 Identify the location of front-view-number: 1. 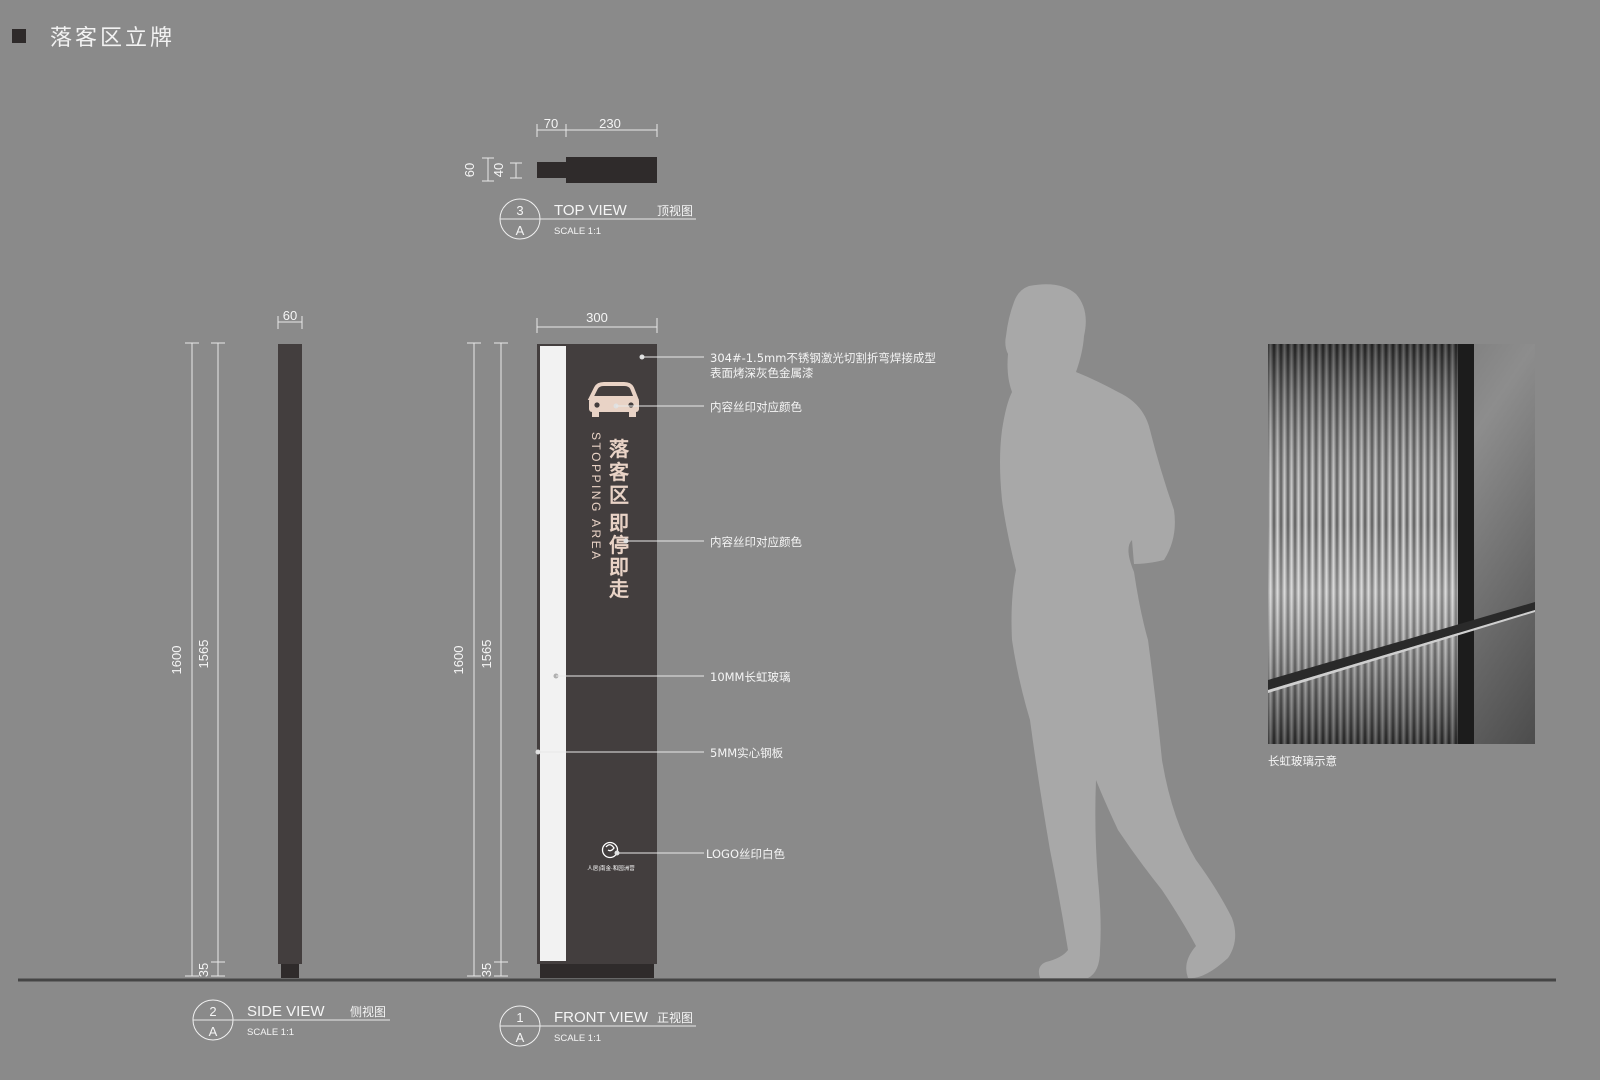
(519, 1017).